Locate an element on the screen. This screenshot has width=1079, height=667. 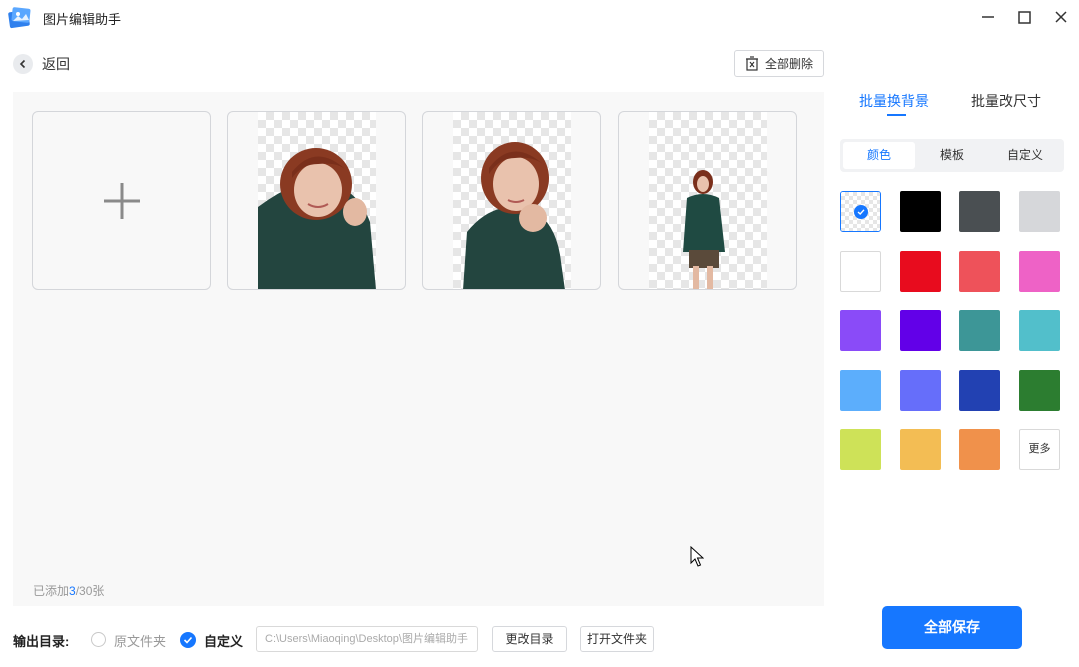
subtab-template: 模板 is located at coordinates (952, 155).